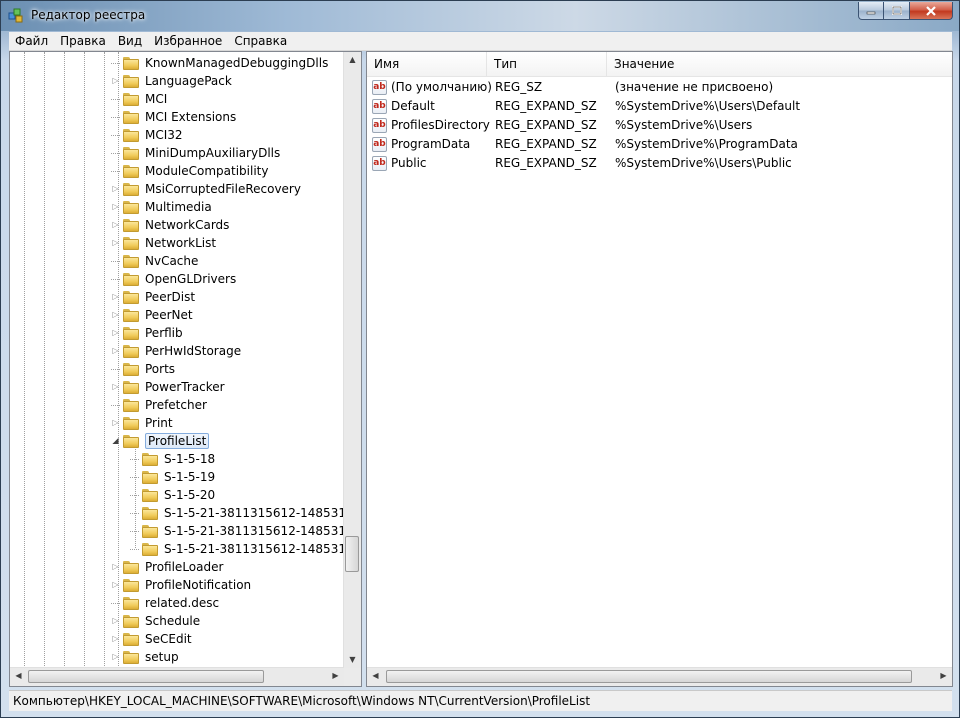 Image resolution: width=960 pixels, height=718 pixels. Describe the element at coordinates (163, 243) in the screenshot. I see `tree-key-item: ▷ NetworkList` at that location.